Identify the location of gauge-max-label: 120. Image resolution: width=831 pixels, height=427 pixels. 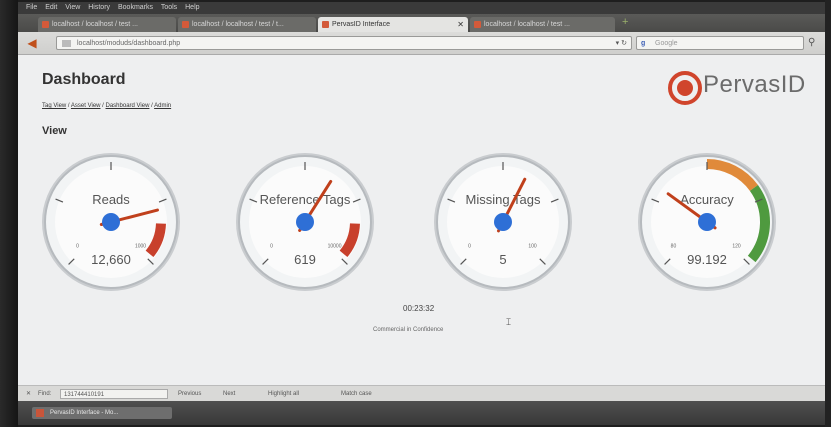
(736, 246).